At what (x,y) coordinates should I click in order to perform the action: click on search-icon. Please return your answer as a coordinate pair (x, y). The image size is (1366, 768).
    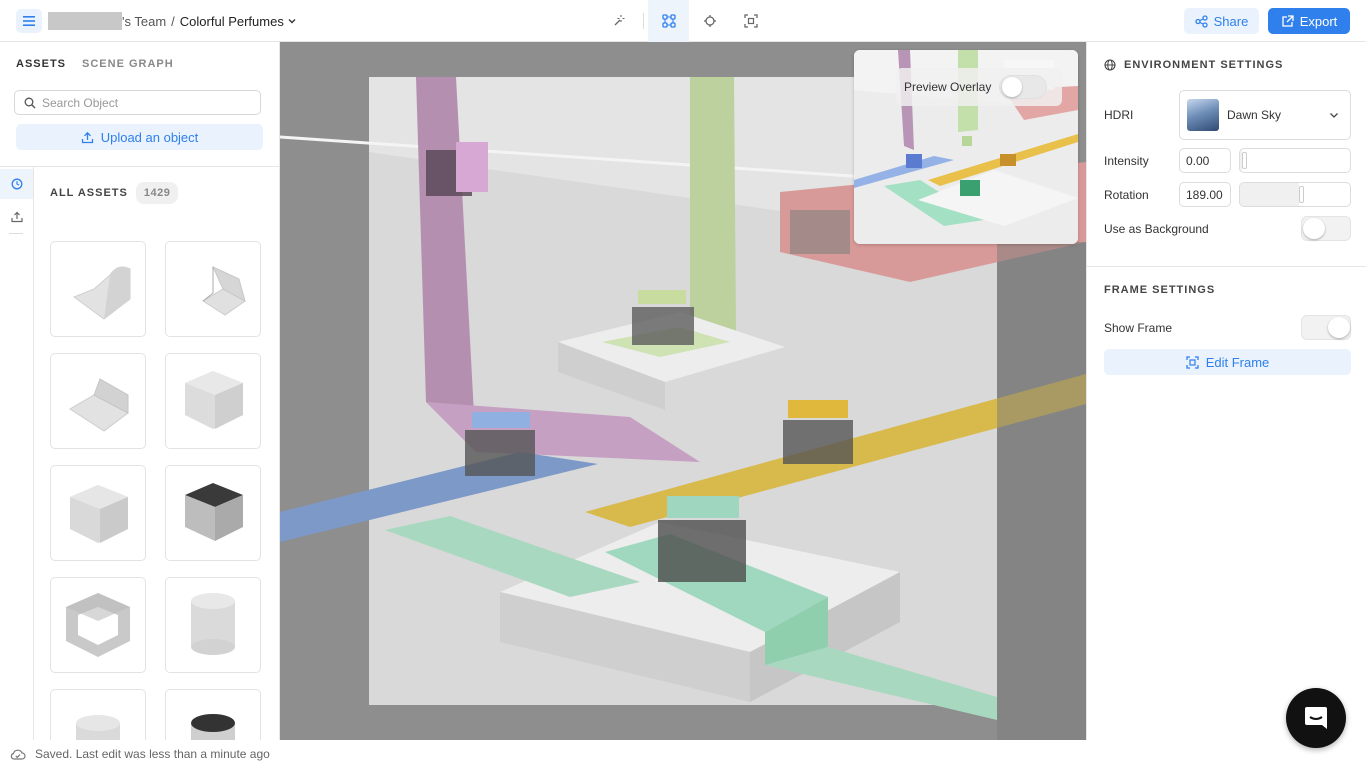
    Looking at the image, I should click on (30, 102).